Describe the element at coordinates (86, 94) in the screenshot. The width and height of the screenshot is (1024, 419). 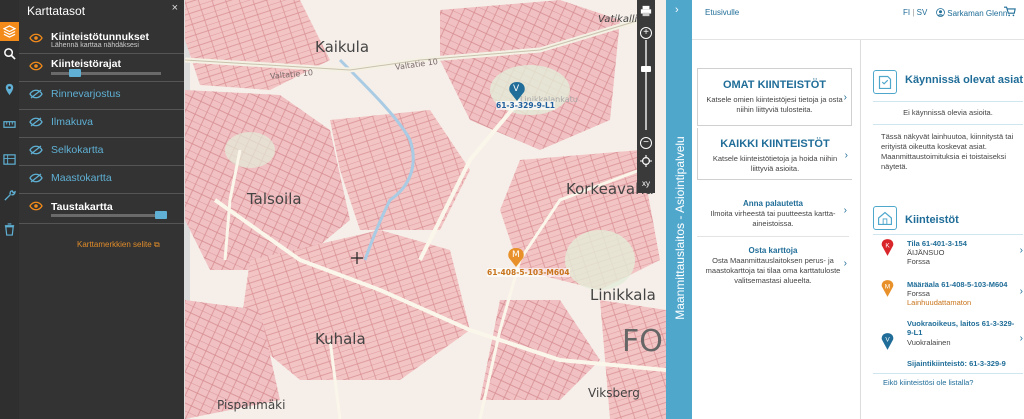
I see `layer-name: Rinnevarjostus` at that location.